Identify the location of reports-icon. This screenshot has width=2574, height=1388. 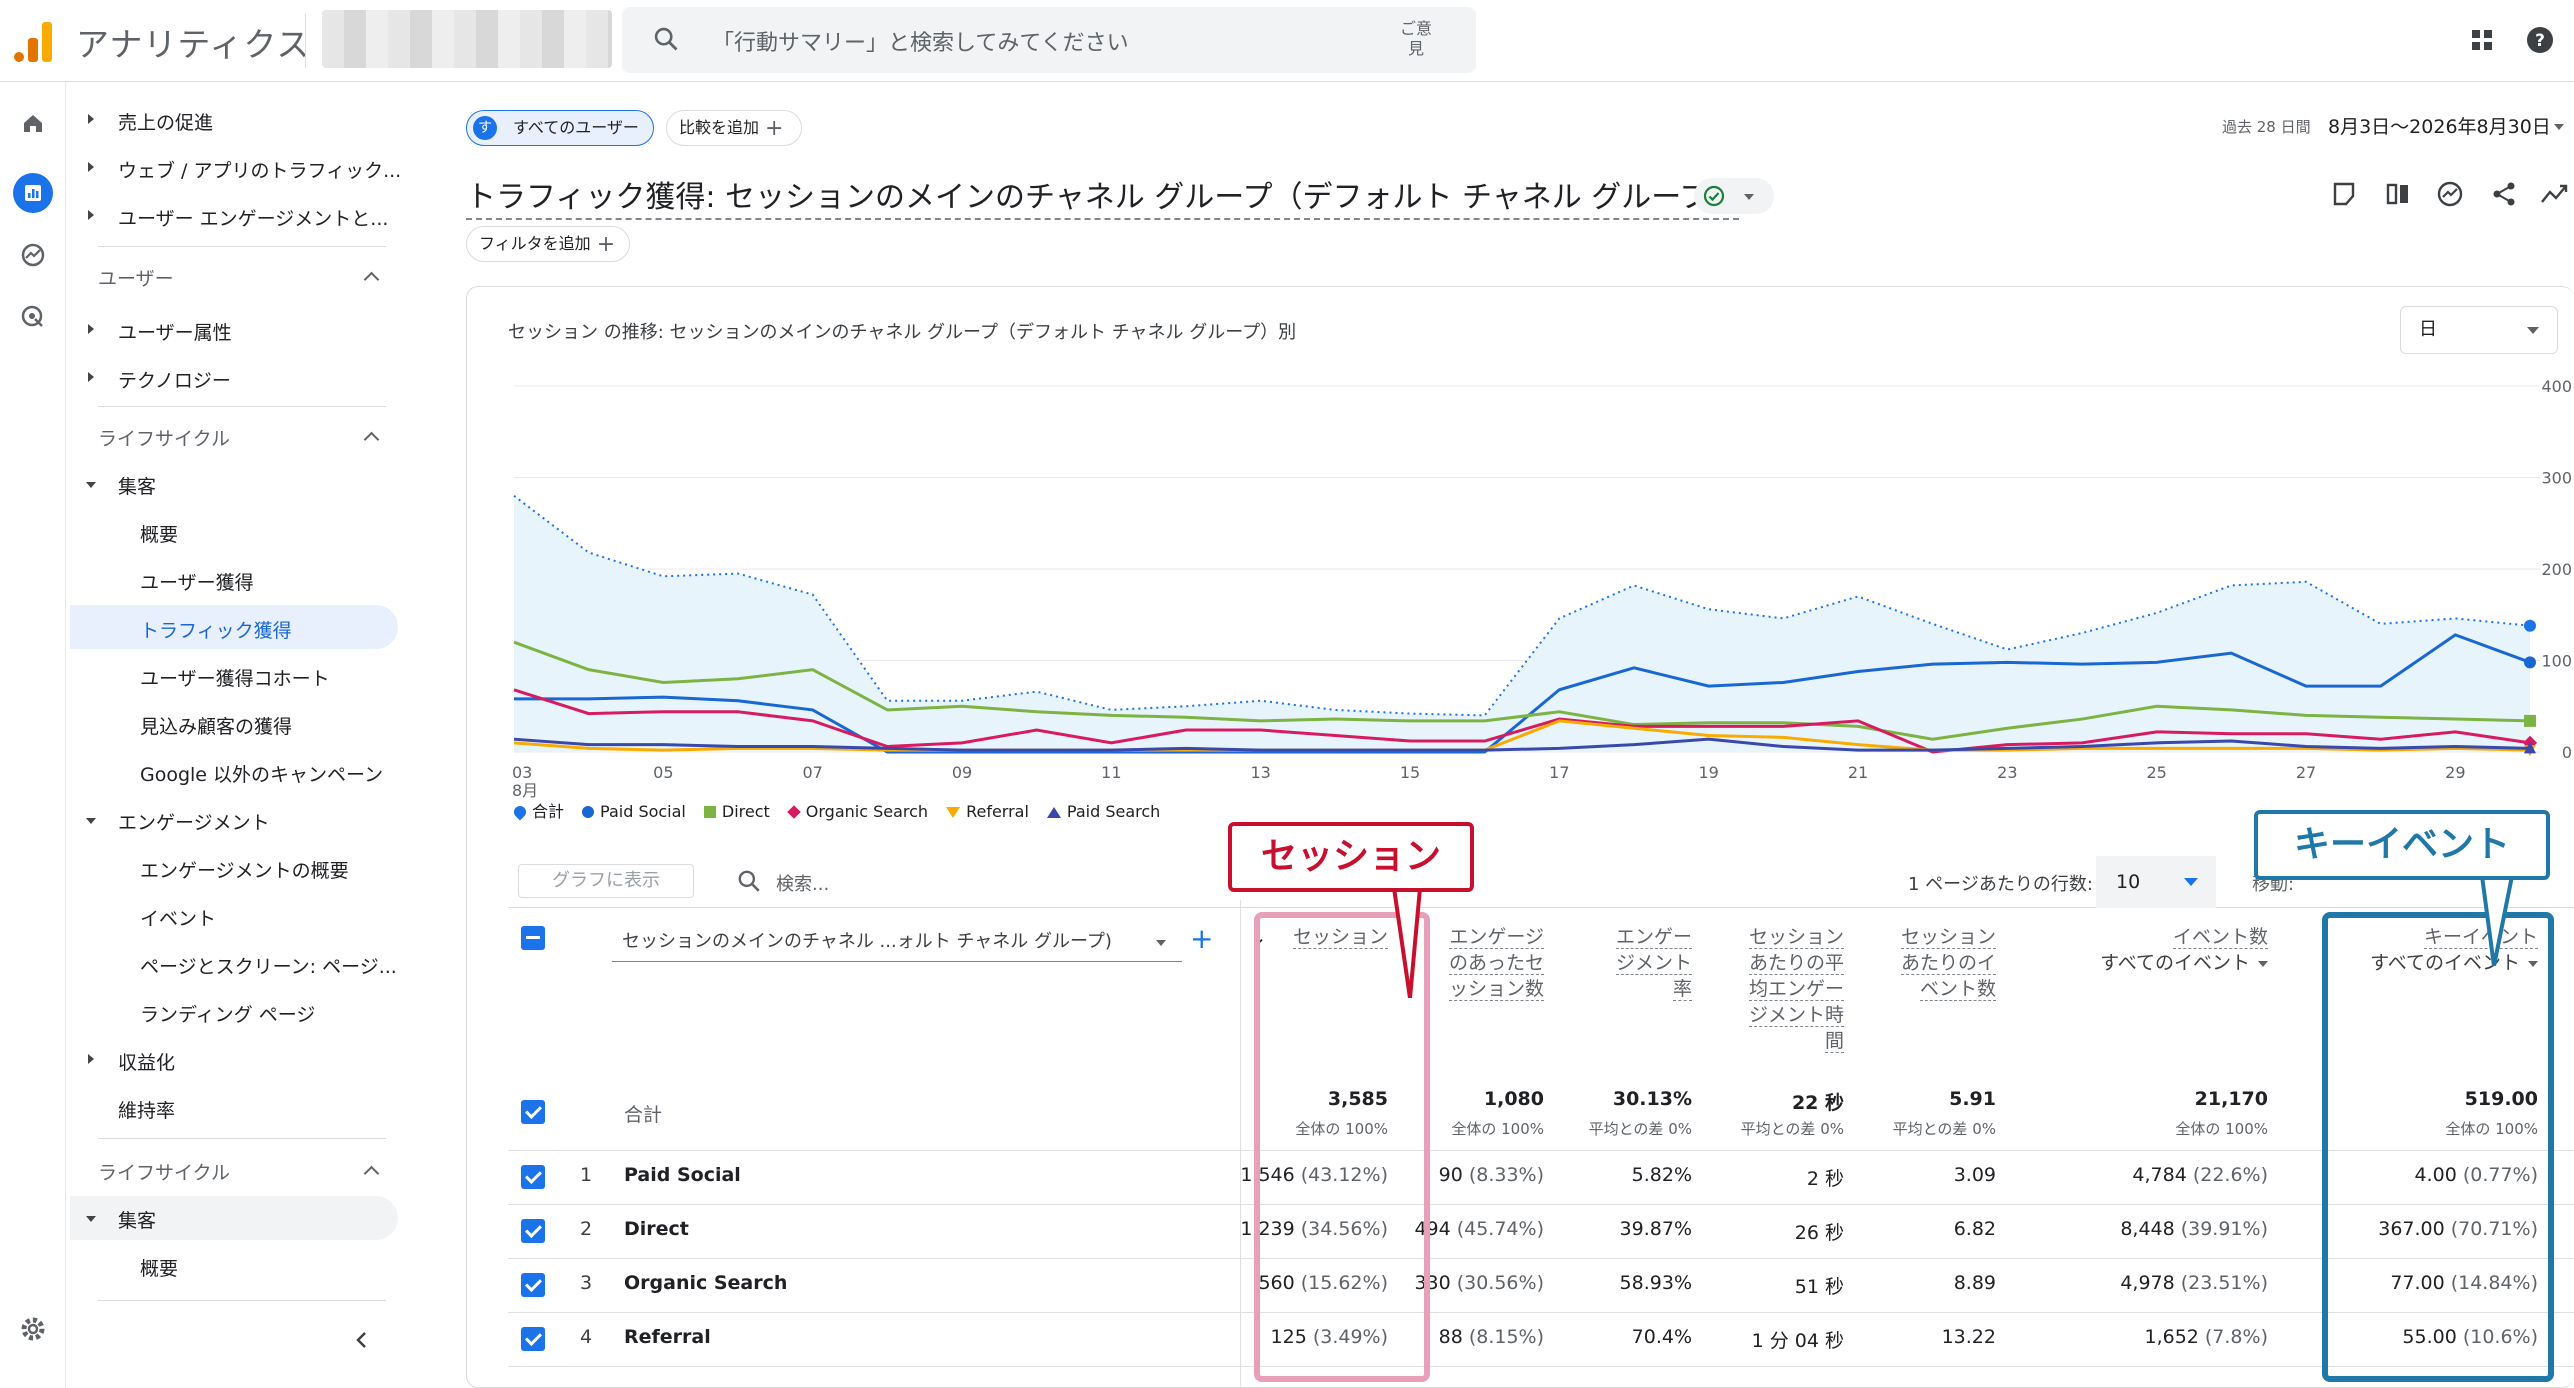
(33, 193).